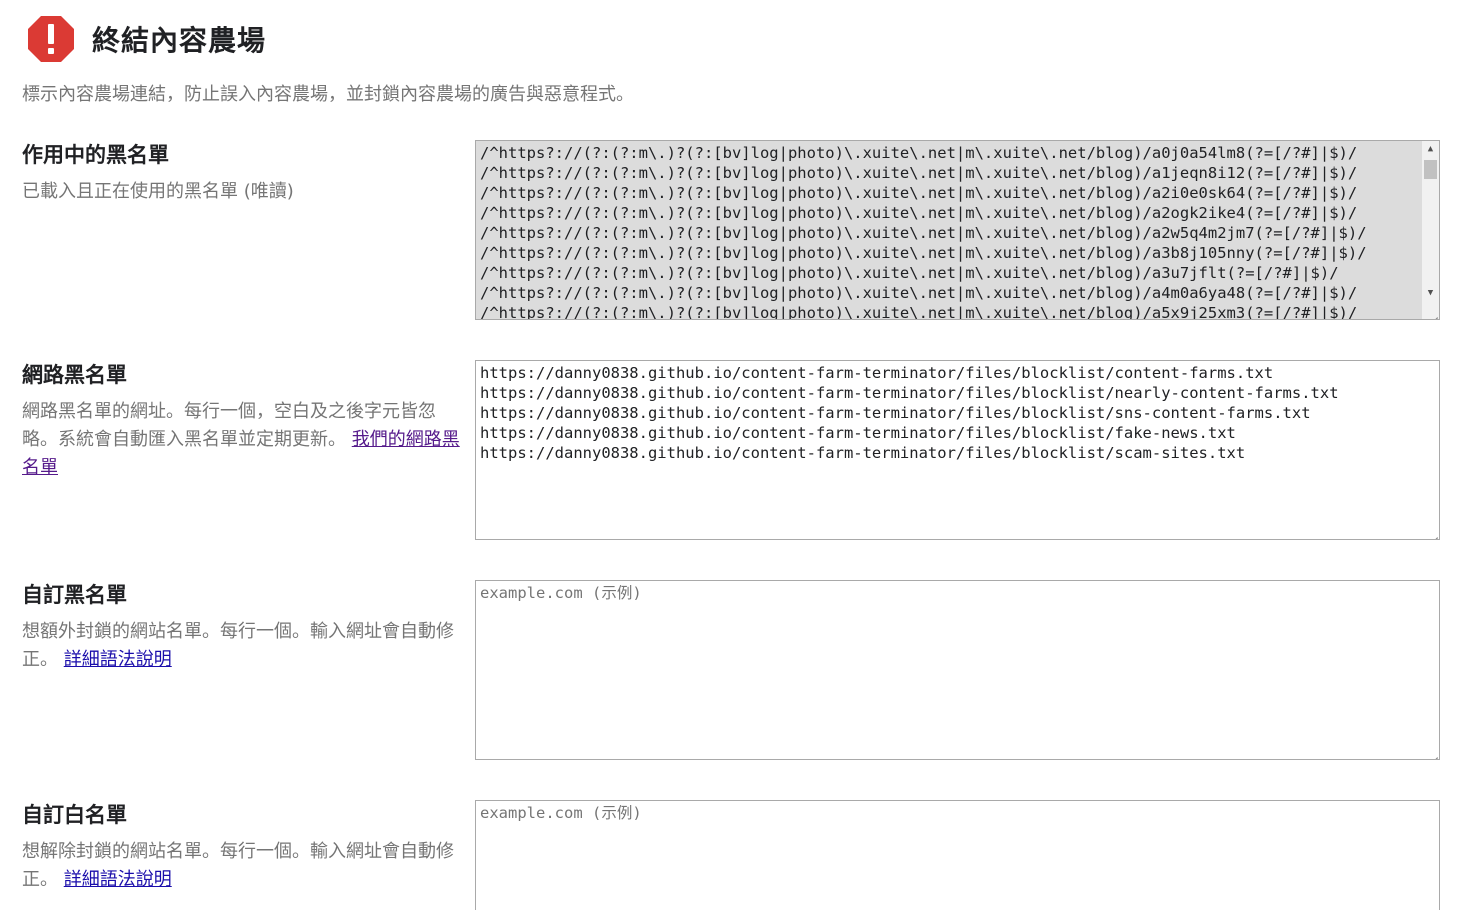 This screenshot has width=1468, height=910. What do you see at coordinates (1430, 230) in the screenshot?
I see `scrollbar: ▲ ▼` at bounding box center [1430, 230].